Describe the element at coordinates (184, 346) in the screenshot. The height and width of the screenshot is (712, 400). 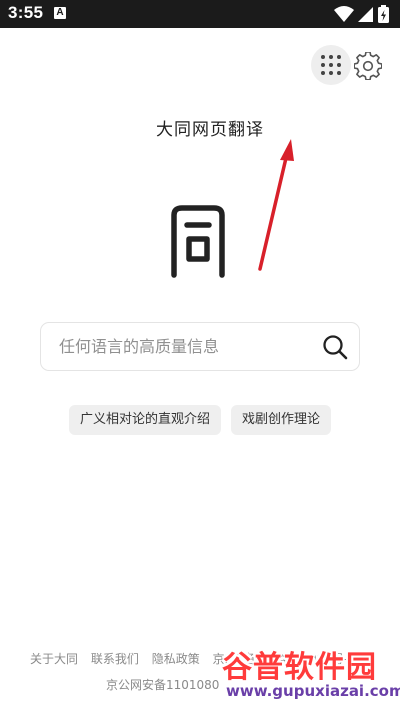
I see `search-input` at that location.